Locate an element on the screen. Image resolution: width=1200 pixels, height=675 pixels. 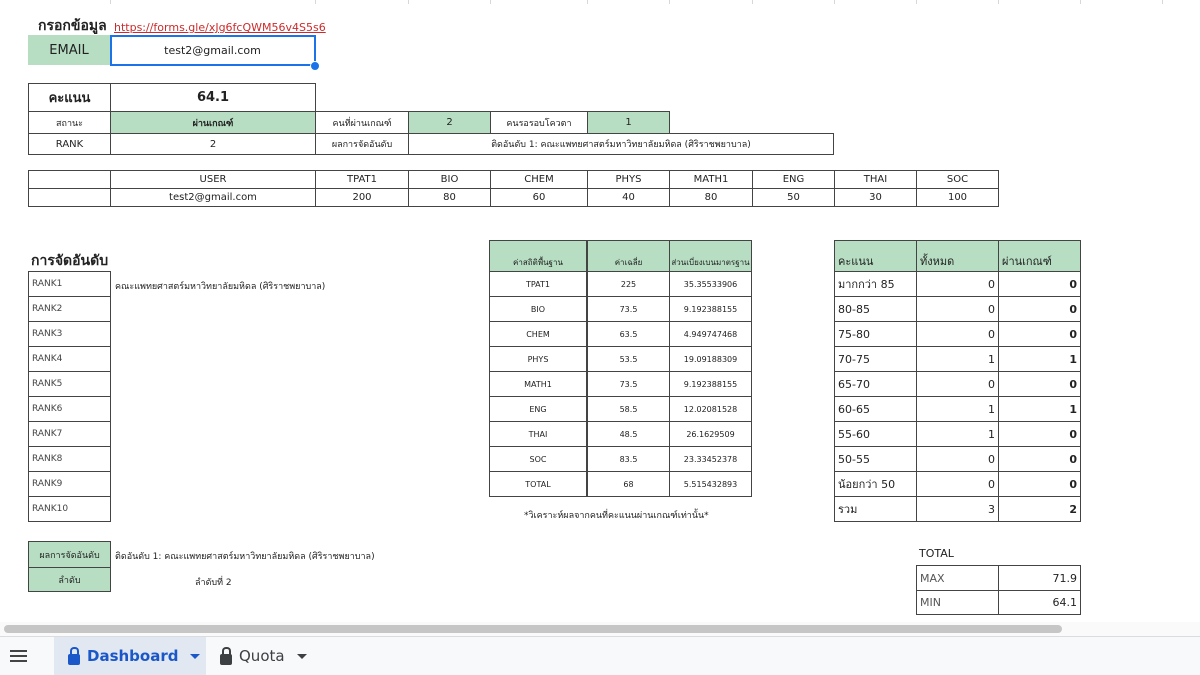
ranking-title: การจัดอันดับ is located at coordinates (70, 261).